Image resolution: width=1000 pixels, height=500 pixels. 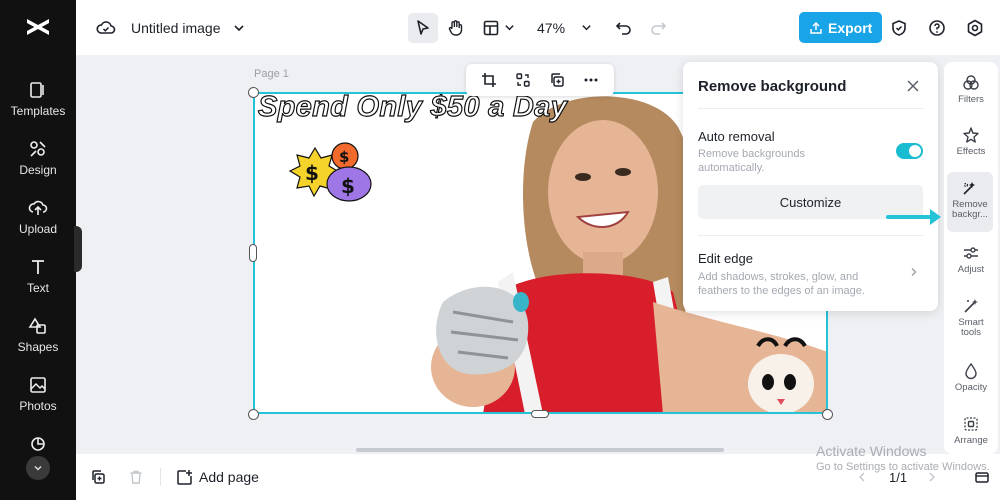 I want to click on delete-page-button, so click(x=136, y=477).